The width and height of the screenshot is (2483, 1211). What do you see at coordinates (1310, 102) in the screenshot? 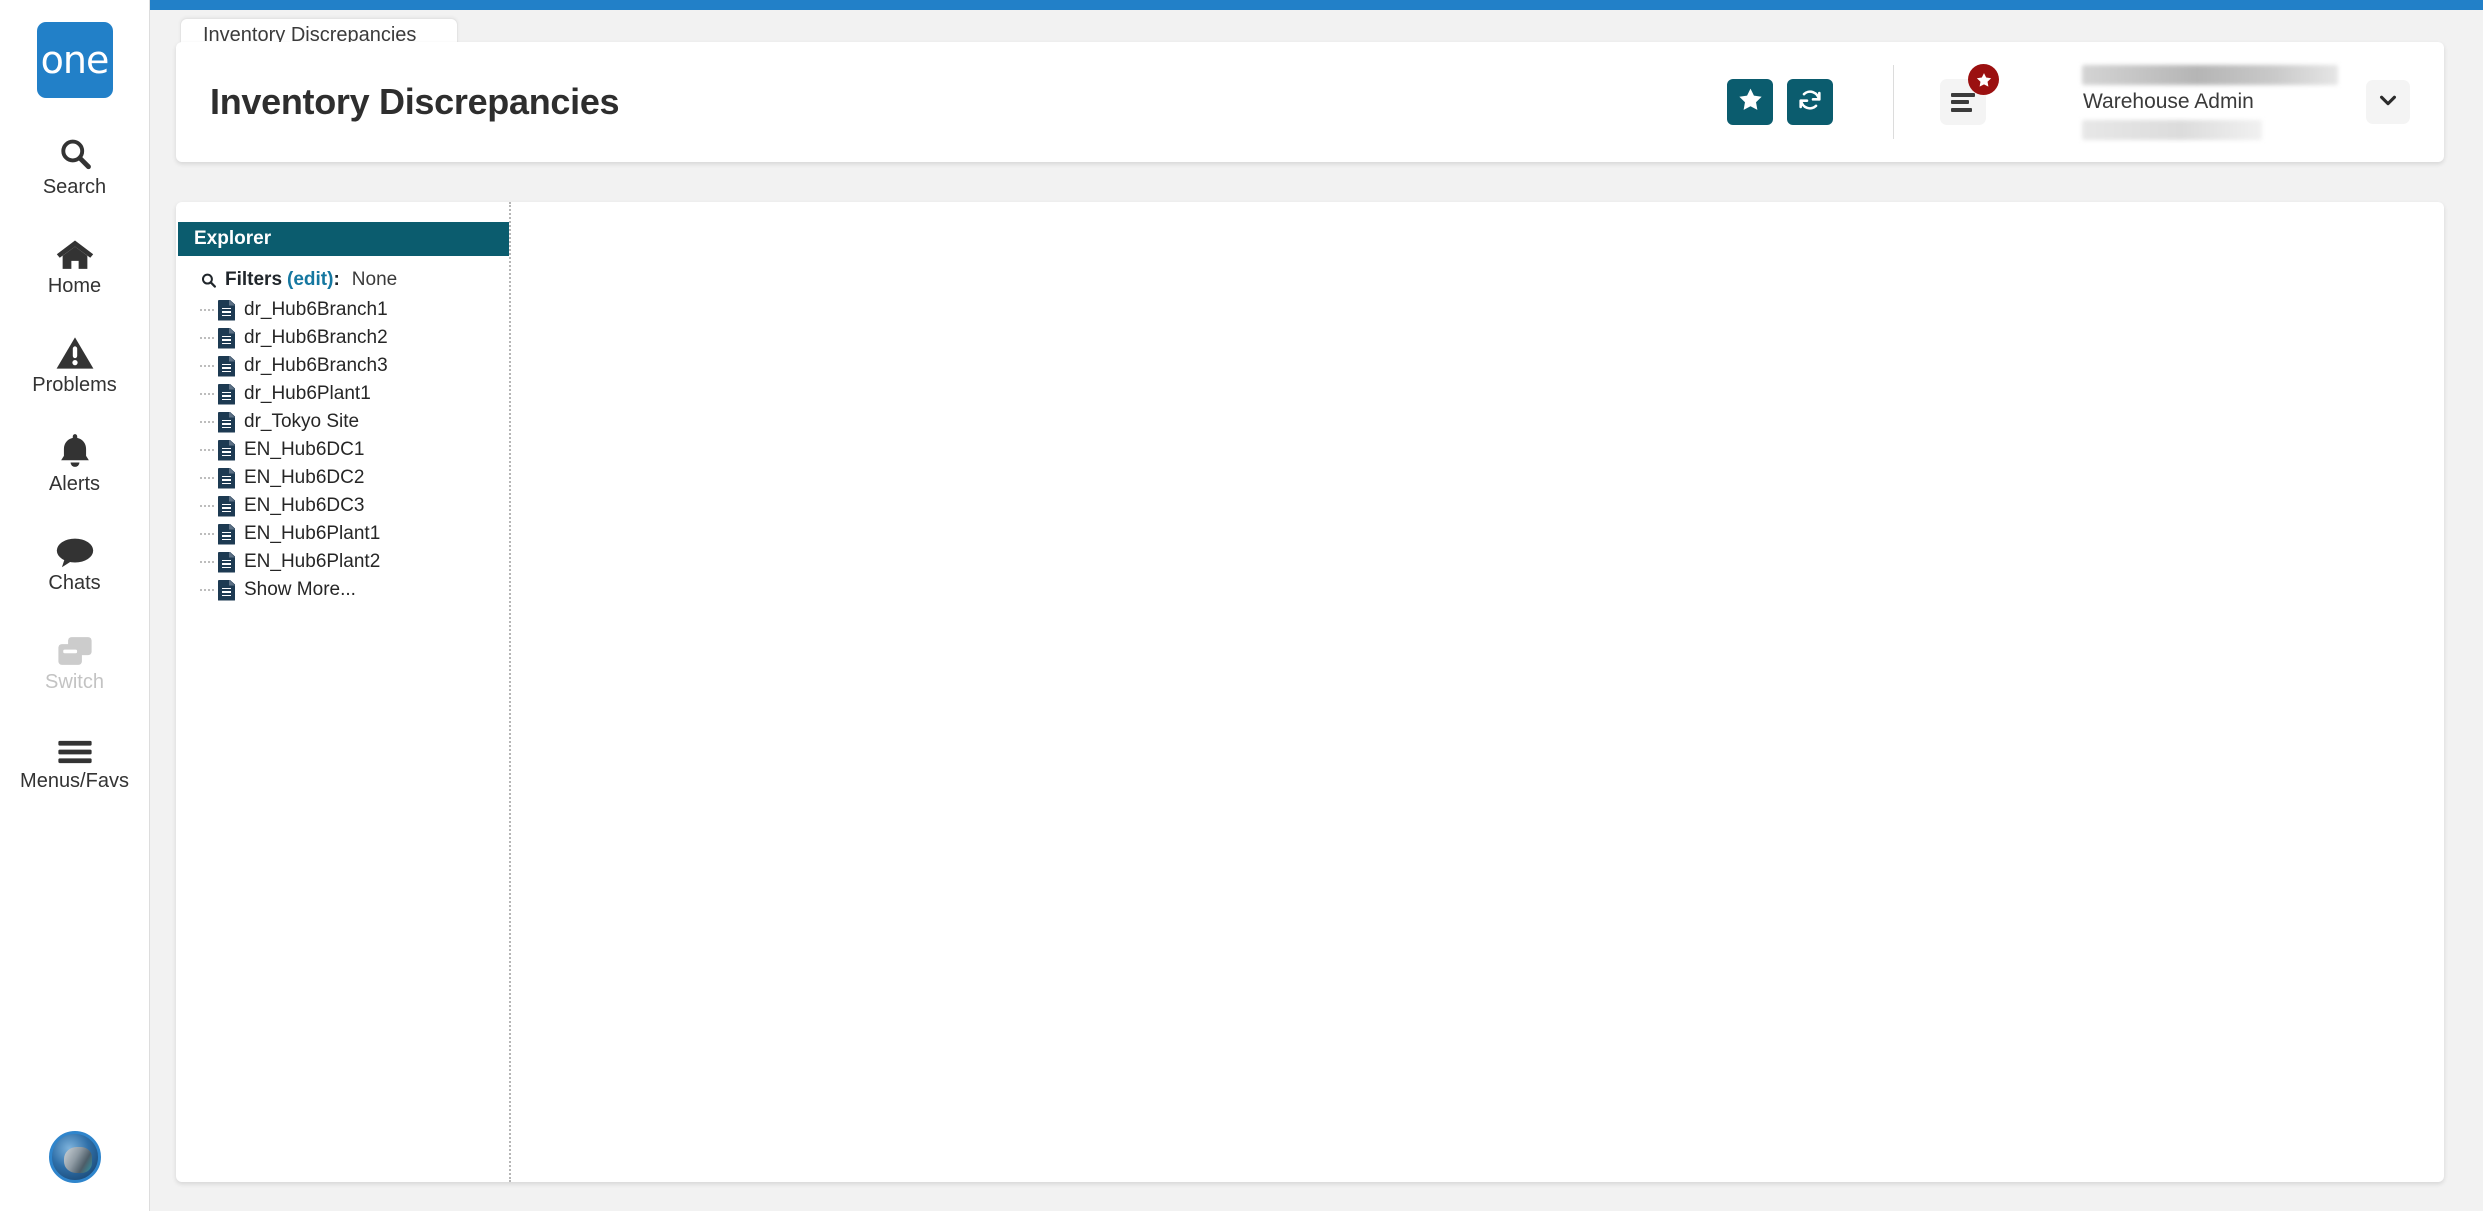
I see `page-header-card: Inventory Discrepancies Warehouse Admin` at bounding box center [1310, 102].